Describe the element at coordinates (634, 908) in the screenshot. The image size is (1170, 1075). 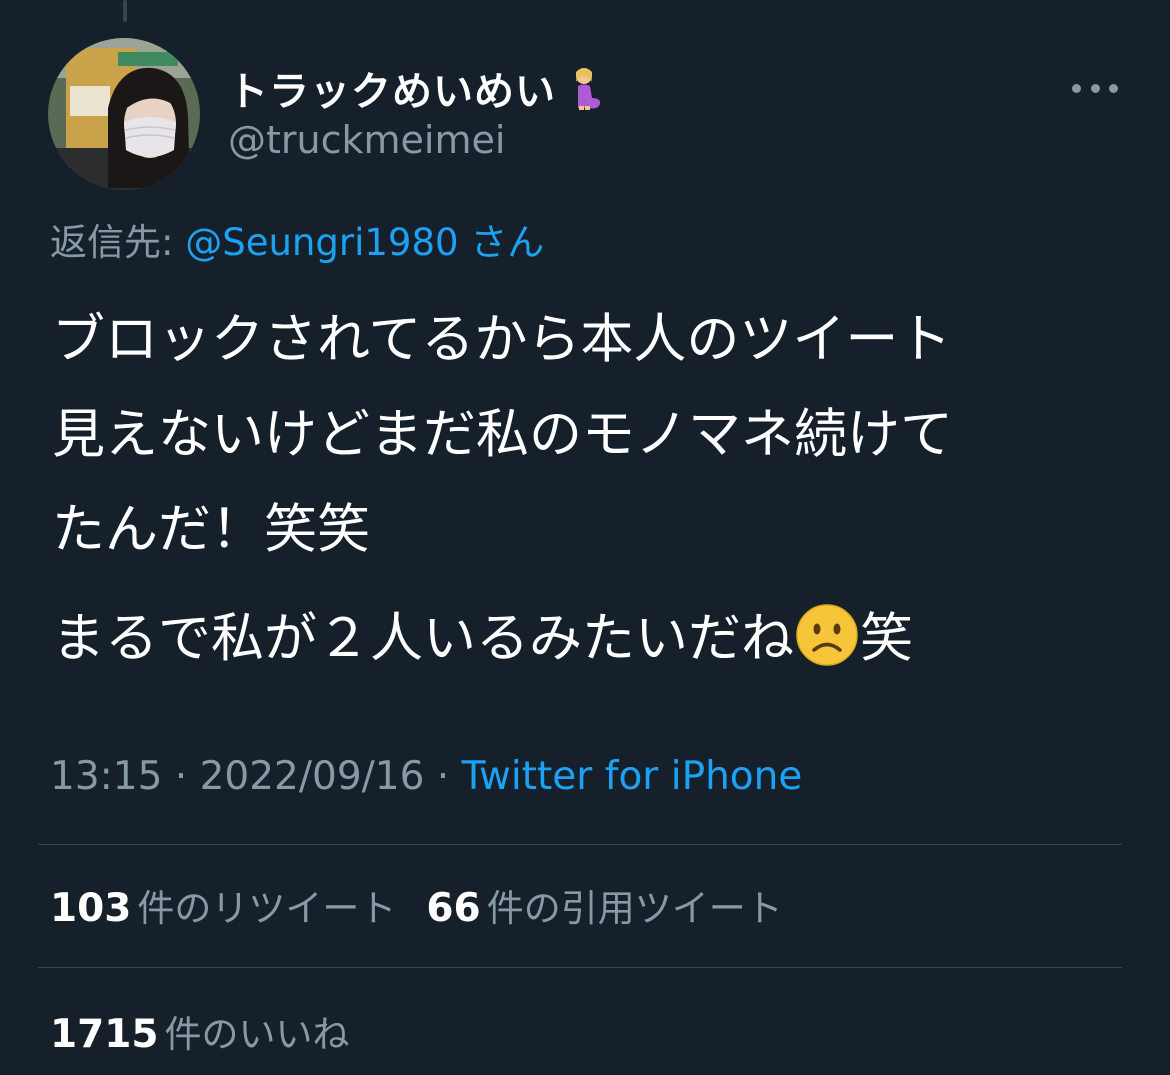
I see `quote-label: 件の引用ツイート` at that location.